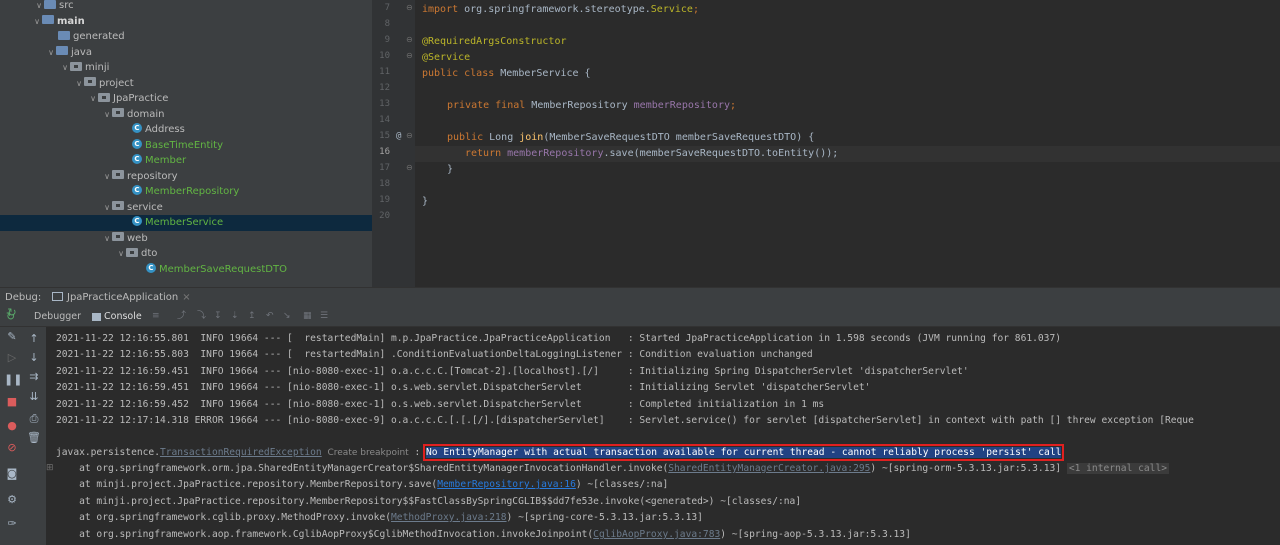 This screenshot has width=1280, height=545. Describe the element at coordinates (384, 136) in the screenshot. I see `line-number: 15` at that location.